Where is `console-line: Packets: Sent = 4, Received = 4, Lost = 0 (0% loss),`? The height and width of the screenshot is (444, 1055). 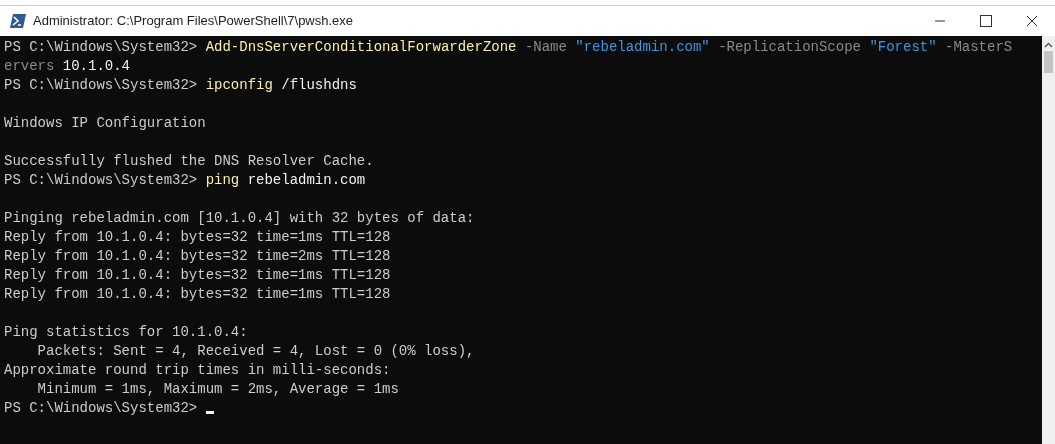 console-line: Packets: Sent = 4, Received = 4, Lost = 0 (0% loss), is located at coordinates (255, 351).